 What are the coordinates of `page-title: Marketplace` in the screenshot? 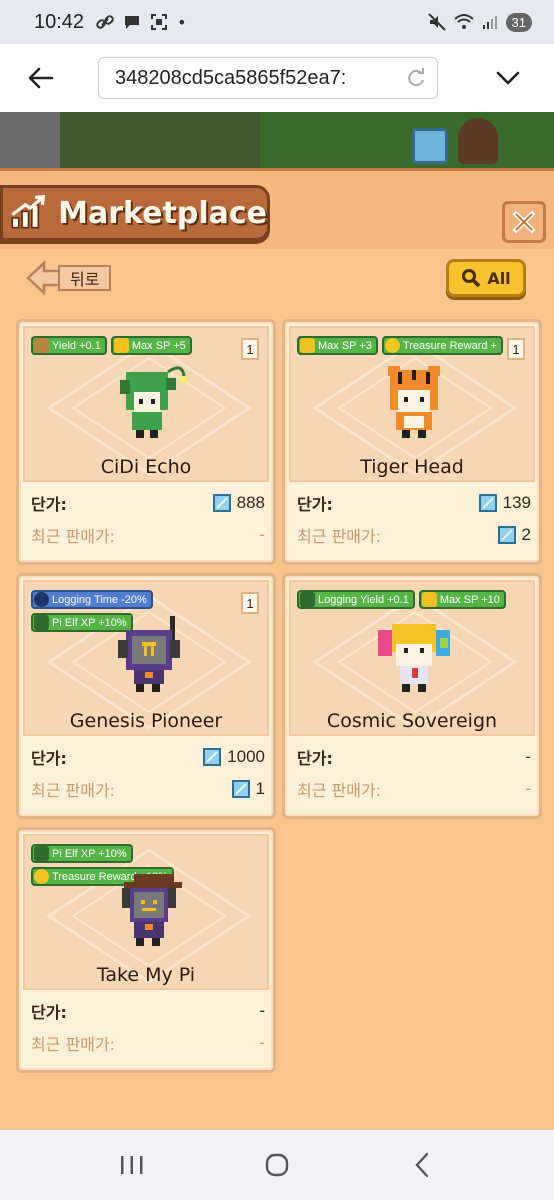 It's located at (162, 213).